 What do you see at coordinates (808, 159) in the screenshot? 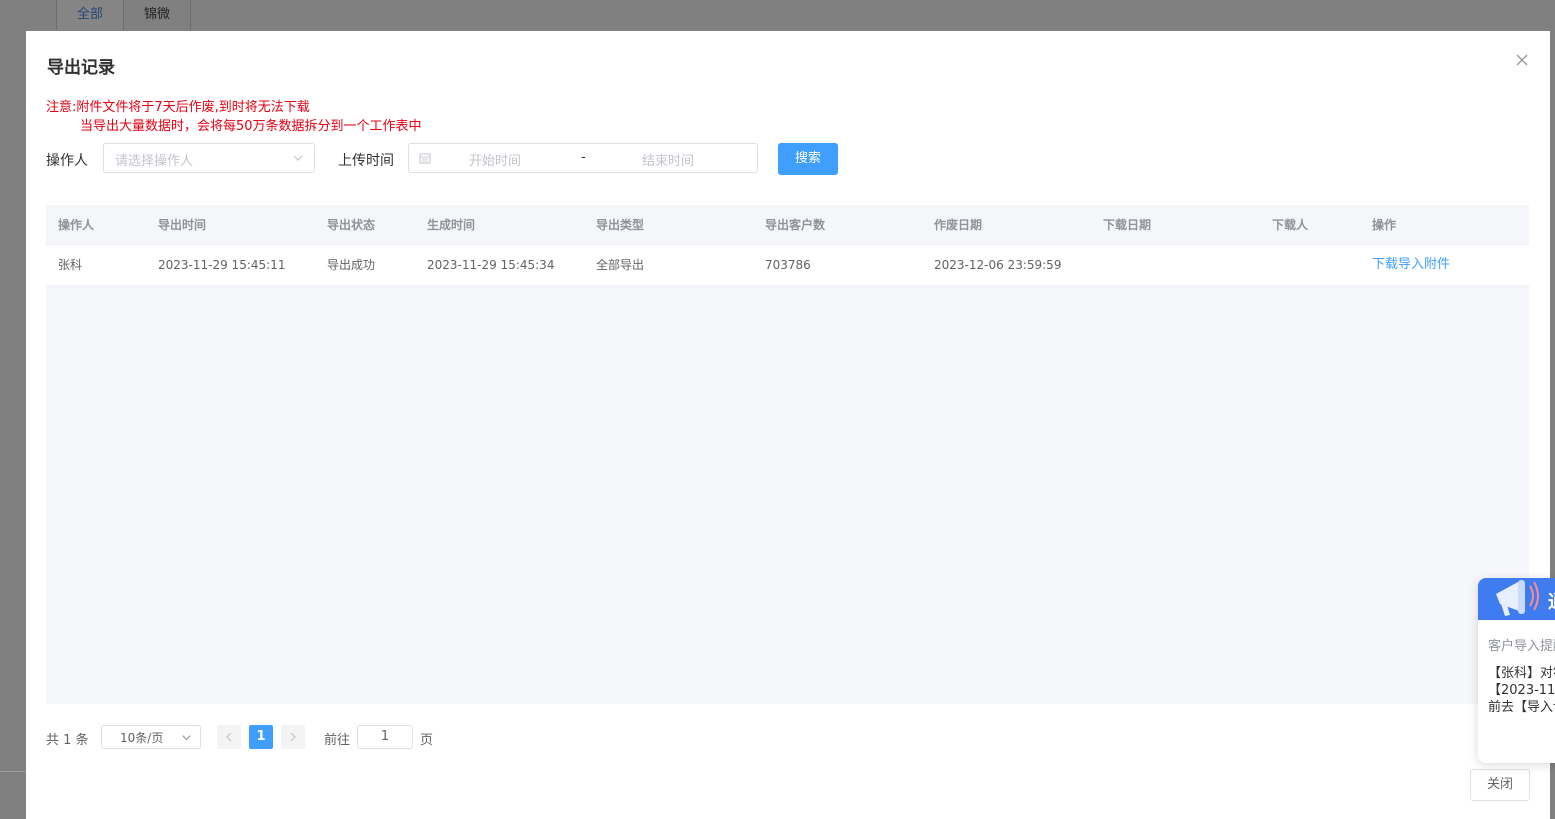
I see `search-button: 搜索` at bounding box center [808, 159].